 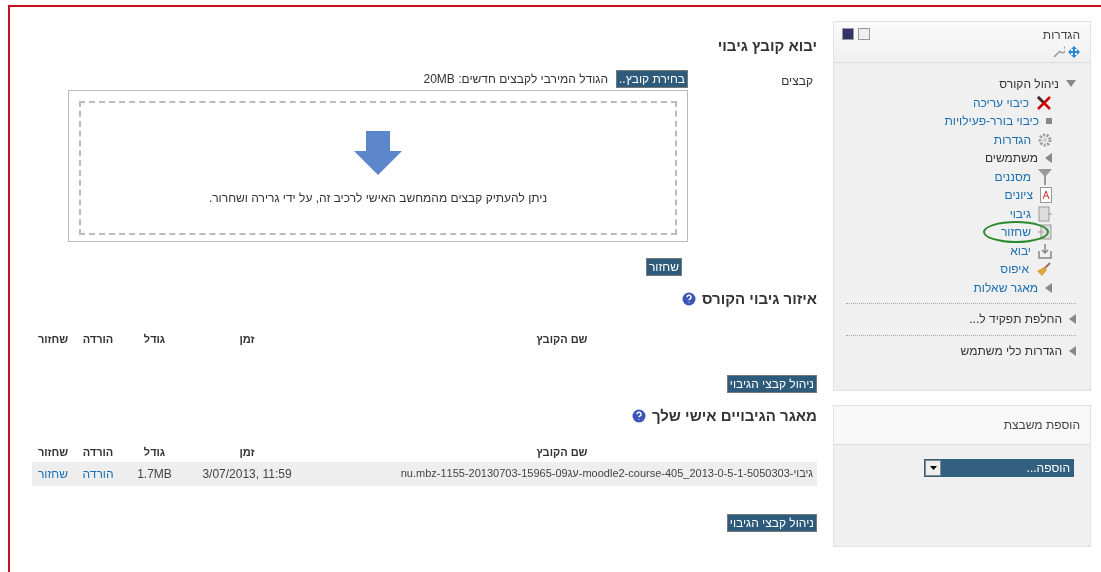 What do you see at coordinates (1071, 84) in the screenshot?
I see `expanded-triangle-icon` at bounding box center [1071, 84].